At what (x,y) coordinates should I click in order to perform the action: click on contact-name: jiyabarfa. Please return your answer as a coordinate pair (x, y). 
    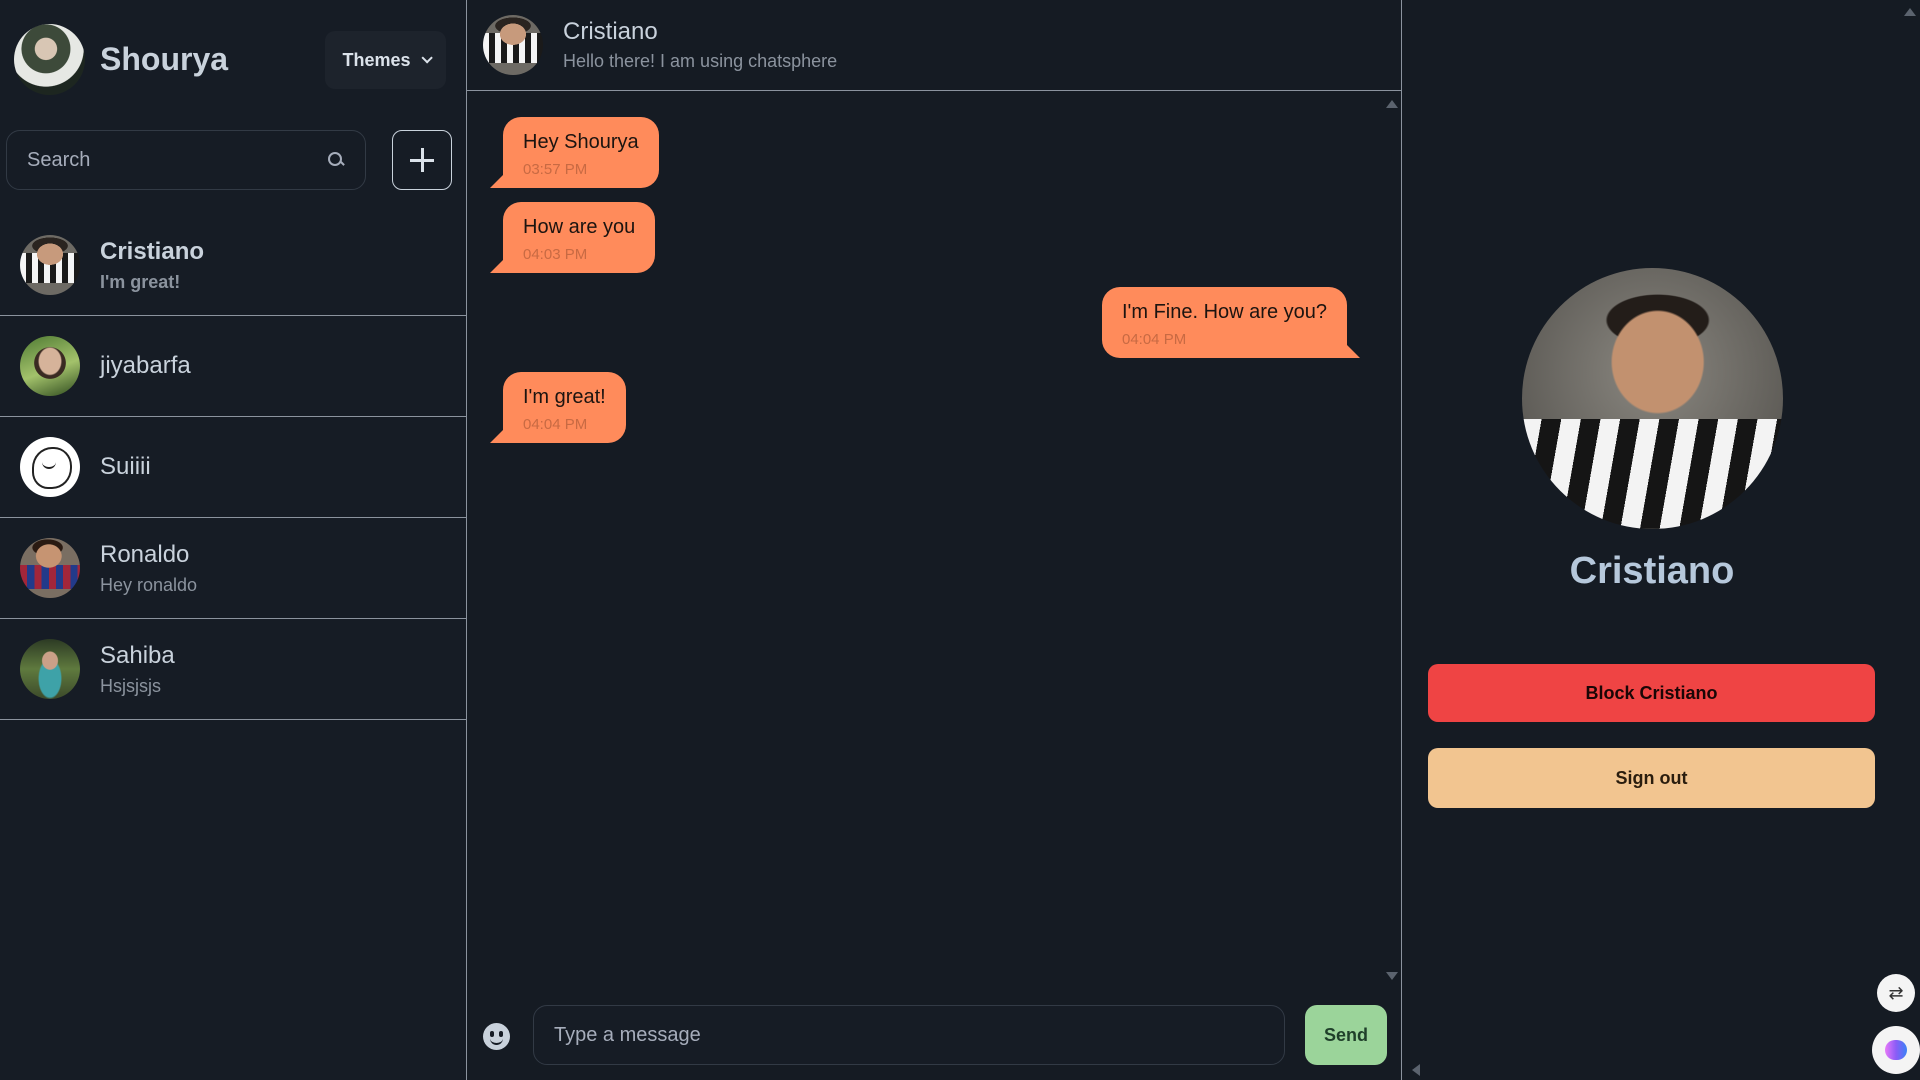
    Looking at the image, I should click on (145, 365).